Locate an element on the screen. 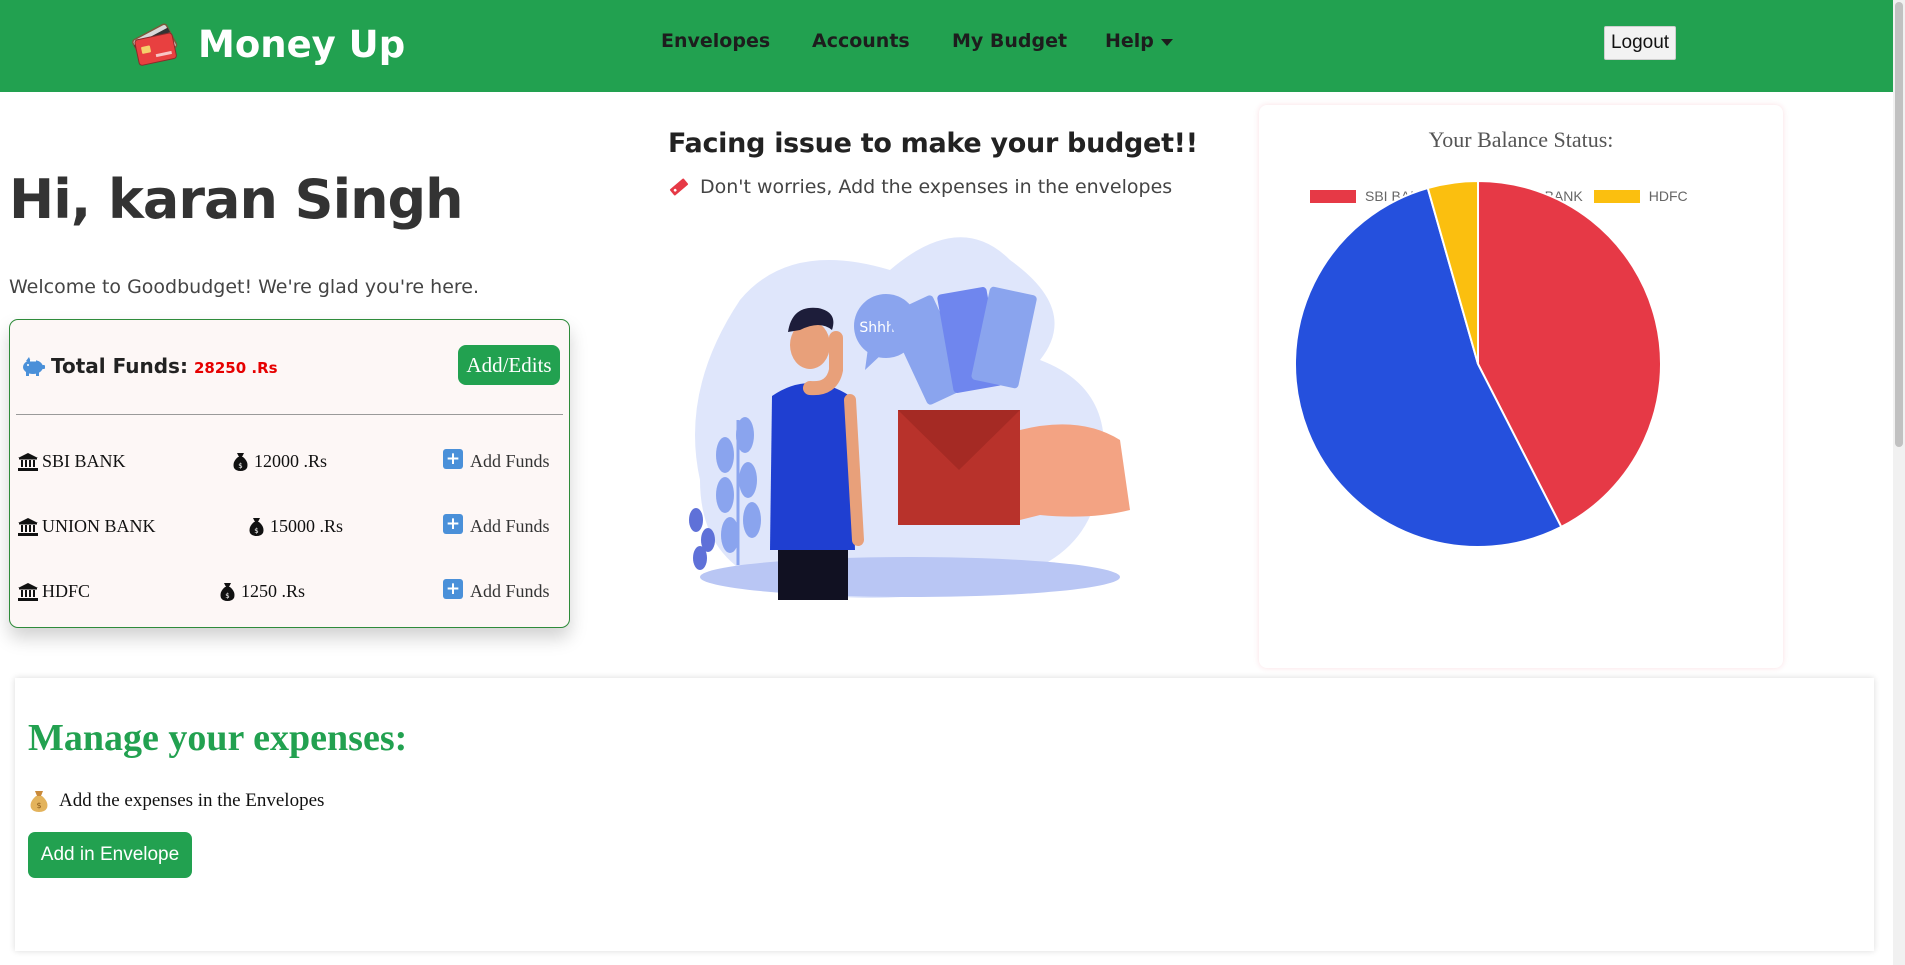 Image resolution: width=1905 pixels, height=965 pixels. bank-name: SBI BANK is located at coordinates (72, 461).